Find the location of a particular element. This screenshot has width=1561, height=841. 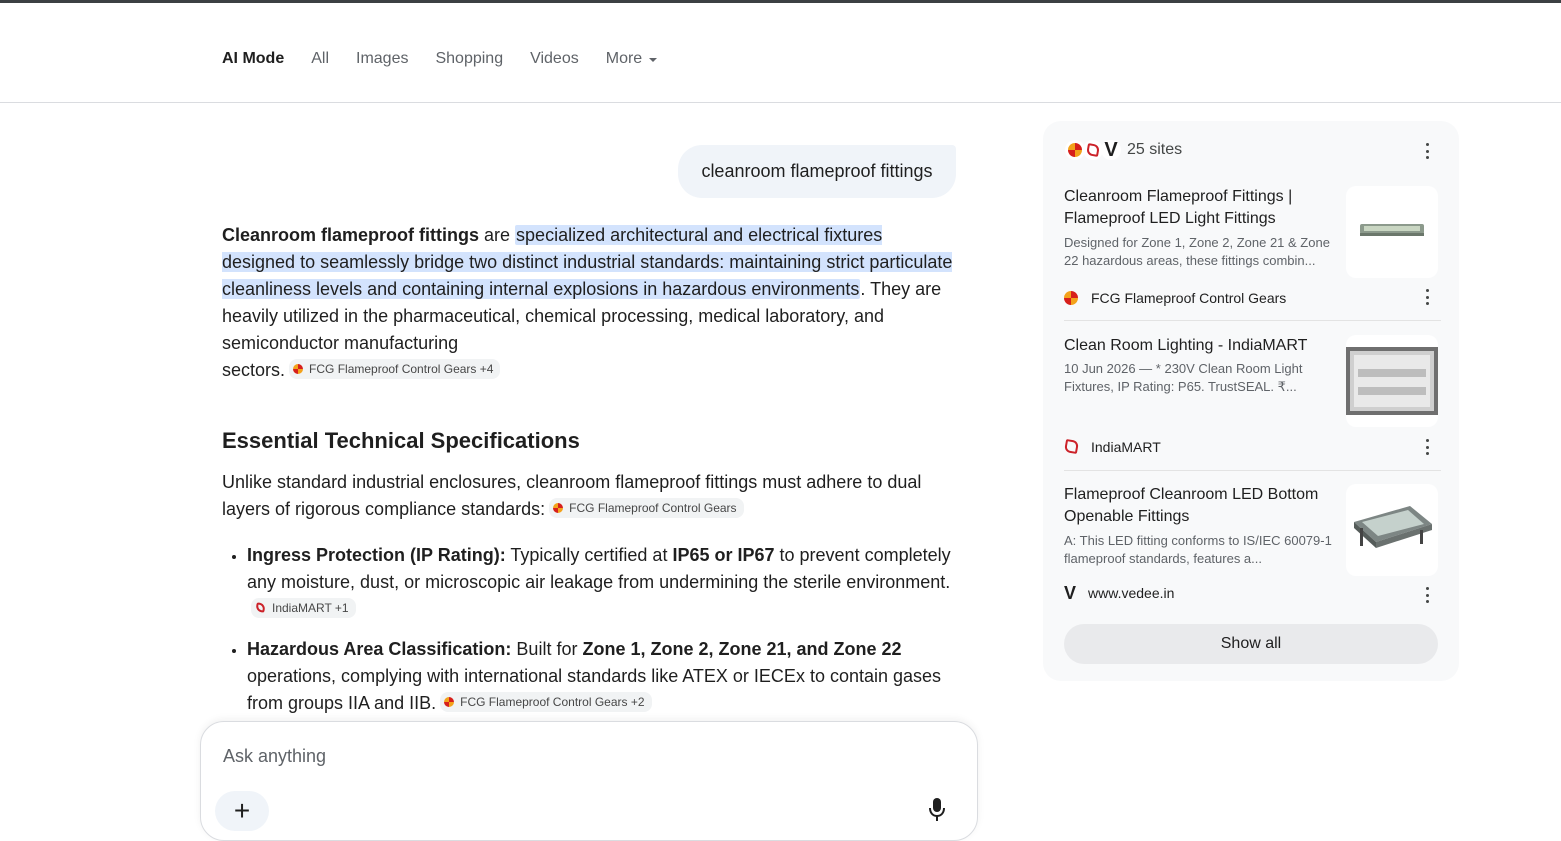

citation-chip: IndiaMART +1 is located at coordinates (303, 607).